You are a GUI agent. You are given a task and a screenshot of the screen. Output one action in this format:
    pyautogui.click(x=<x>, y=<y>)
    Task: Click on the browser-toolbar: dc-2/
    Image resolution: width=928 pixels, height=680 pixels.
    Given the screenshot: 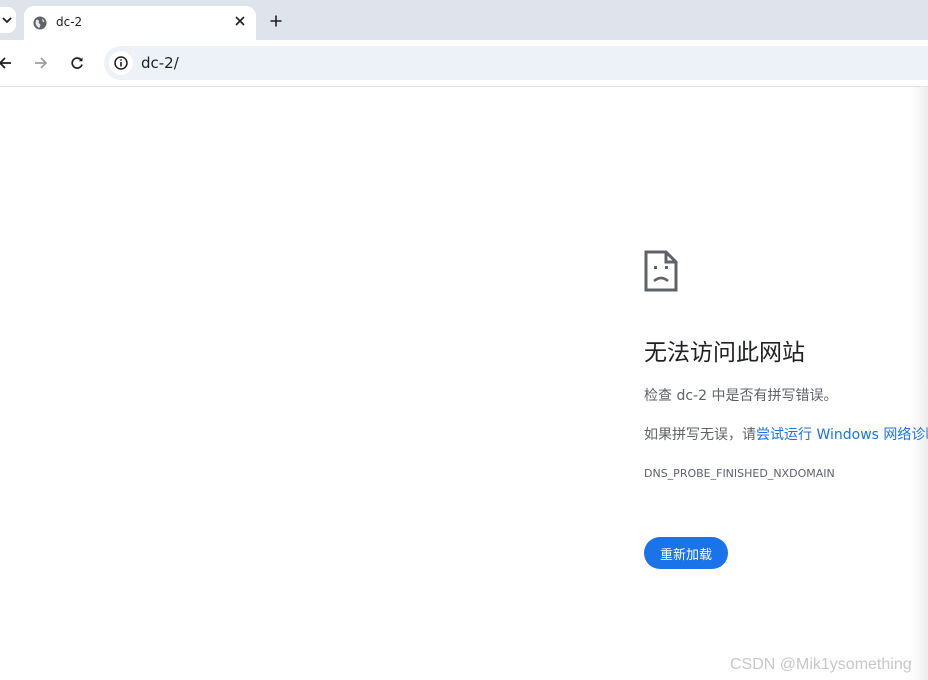 What is the action you would take?
    pyautogui.click(x=464, y=63)
    